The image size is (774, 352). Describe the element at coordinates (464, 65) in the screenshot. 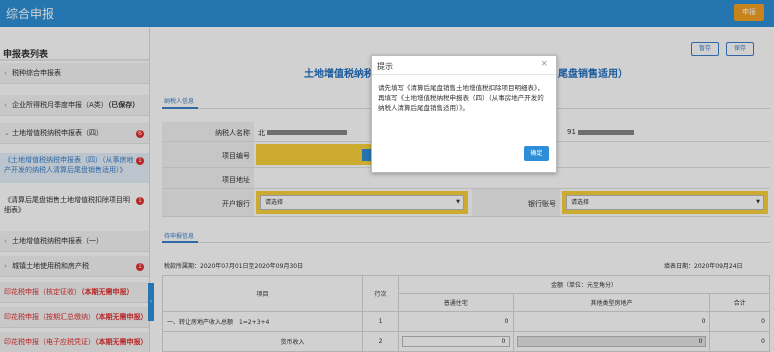

I see `dialog-header: 提示 ×` at that location.